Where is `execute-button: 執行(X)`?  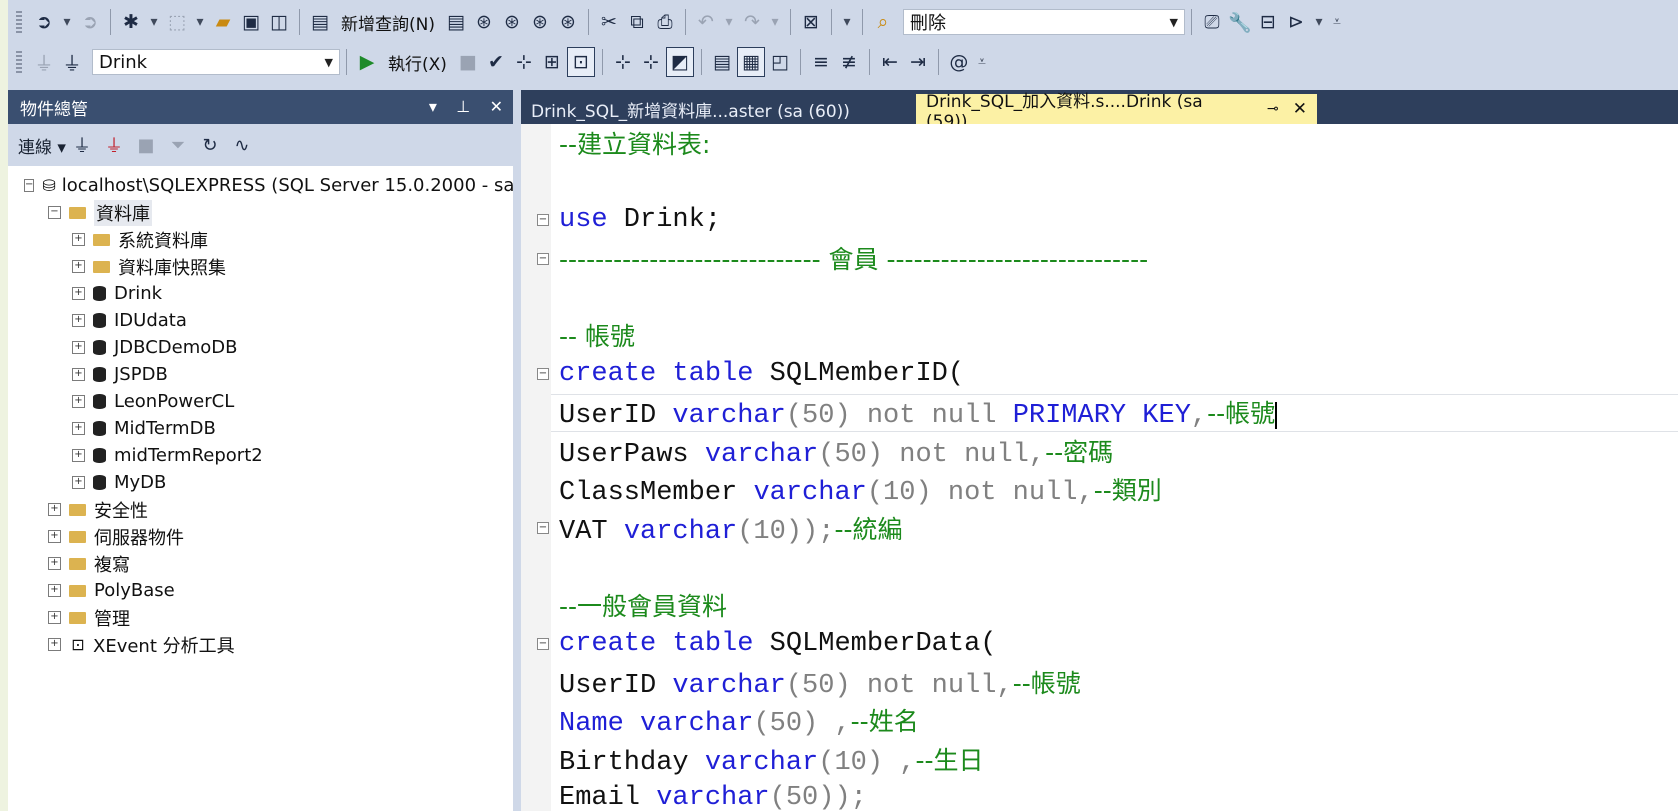
execute-button: 執行(X) is located at coordinates (417, 62).